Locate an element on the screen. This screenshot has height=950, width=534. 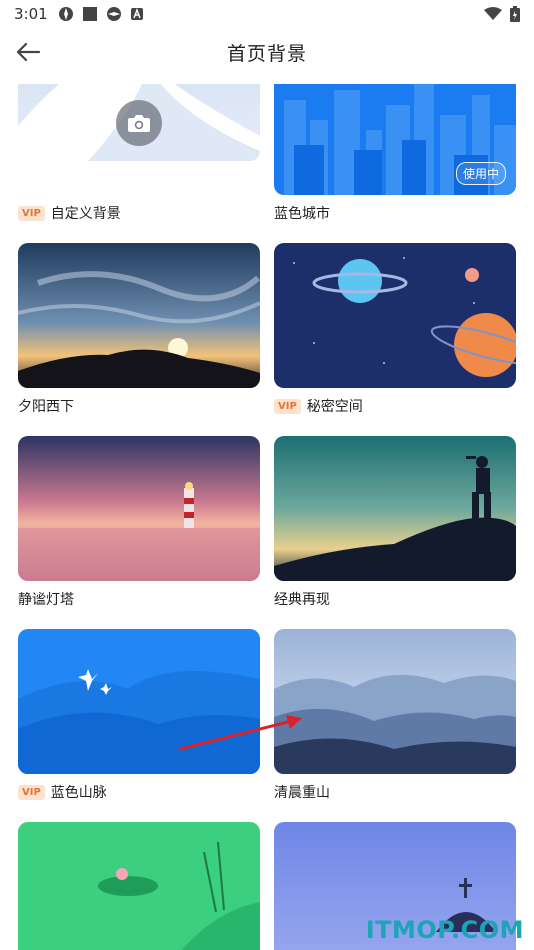
bg-label: 秘密空间 is located at coordinates (334, 407).